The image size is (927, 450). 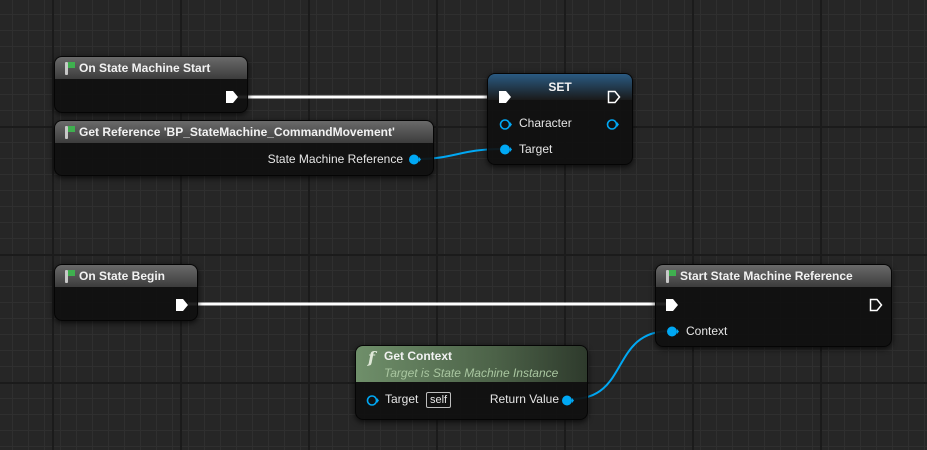 I want to click on node-header: Start State Machine Reference, so click(x=773, y=276).